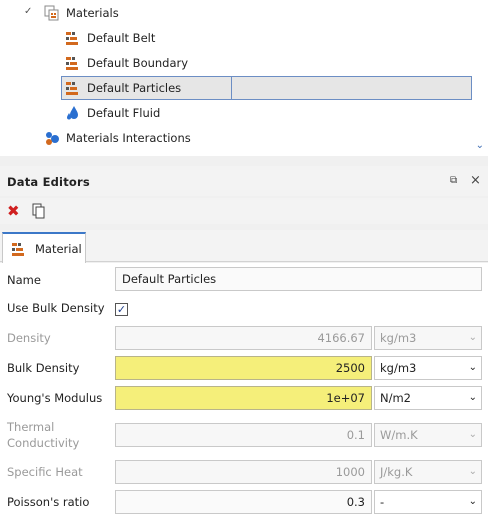 Image resolution: width=488 pixels, height=524 pixels. What do you see at coordinates (128, 138) in the screenshot?
I see `tree-item-label: Materials Interactions` at bounding box center [128, 138].